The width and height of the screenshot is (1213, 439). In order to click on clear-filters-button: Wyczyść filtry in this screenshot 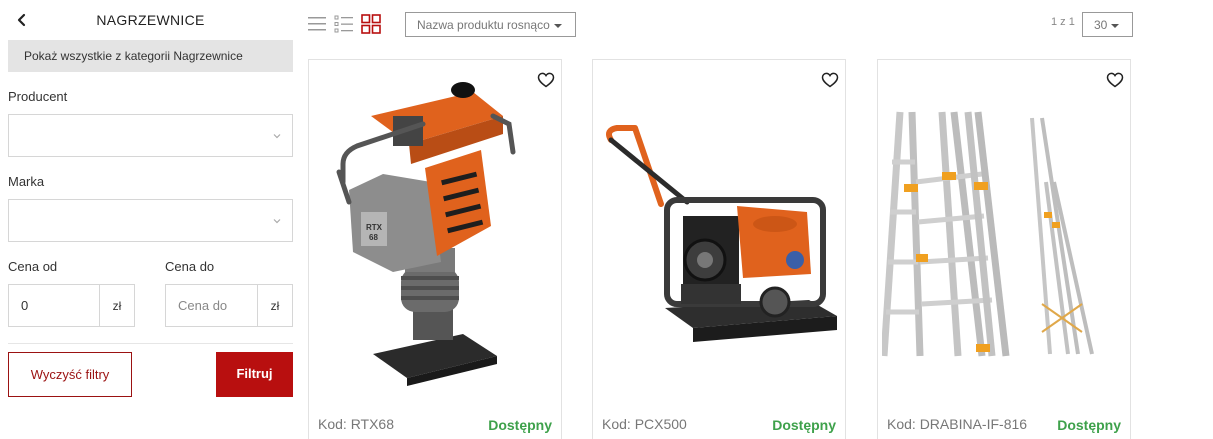, I will do `click(70, 374)`.